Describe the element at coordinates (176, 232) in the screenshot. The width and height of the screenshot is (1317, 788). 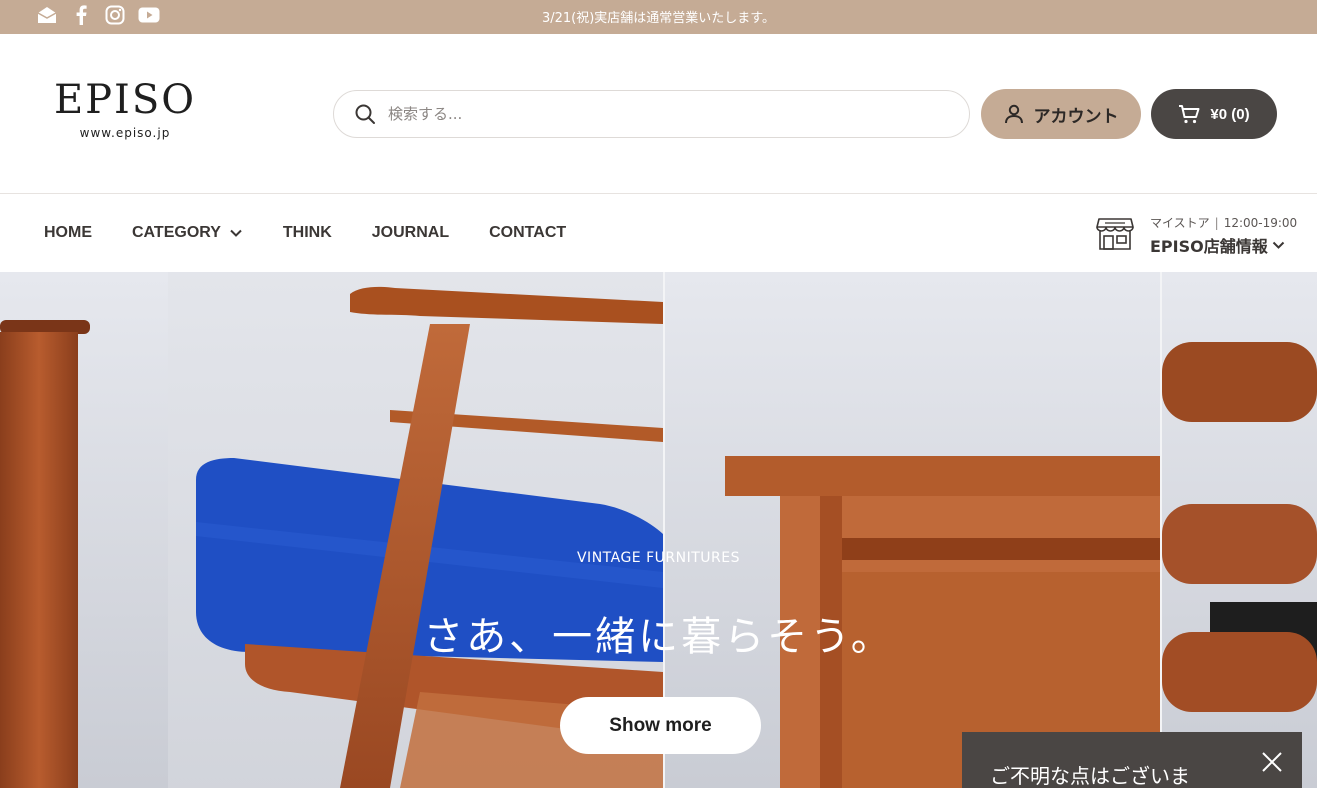
I see `nav-item-label: CATEGORY` at that location.